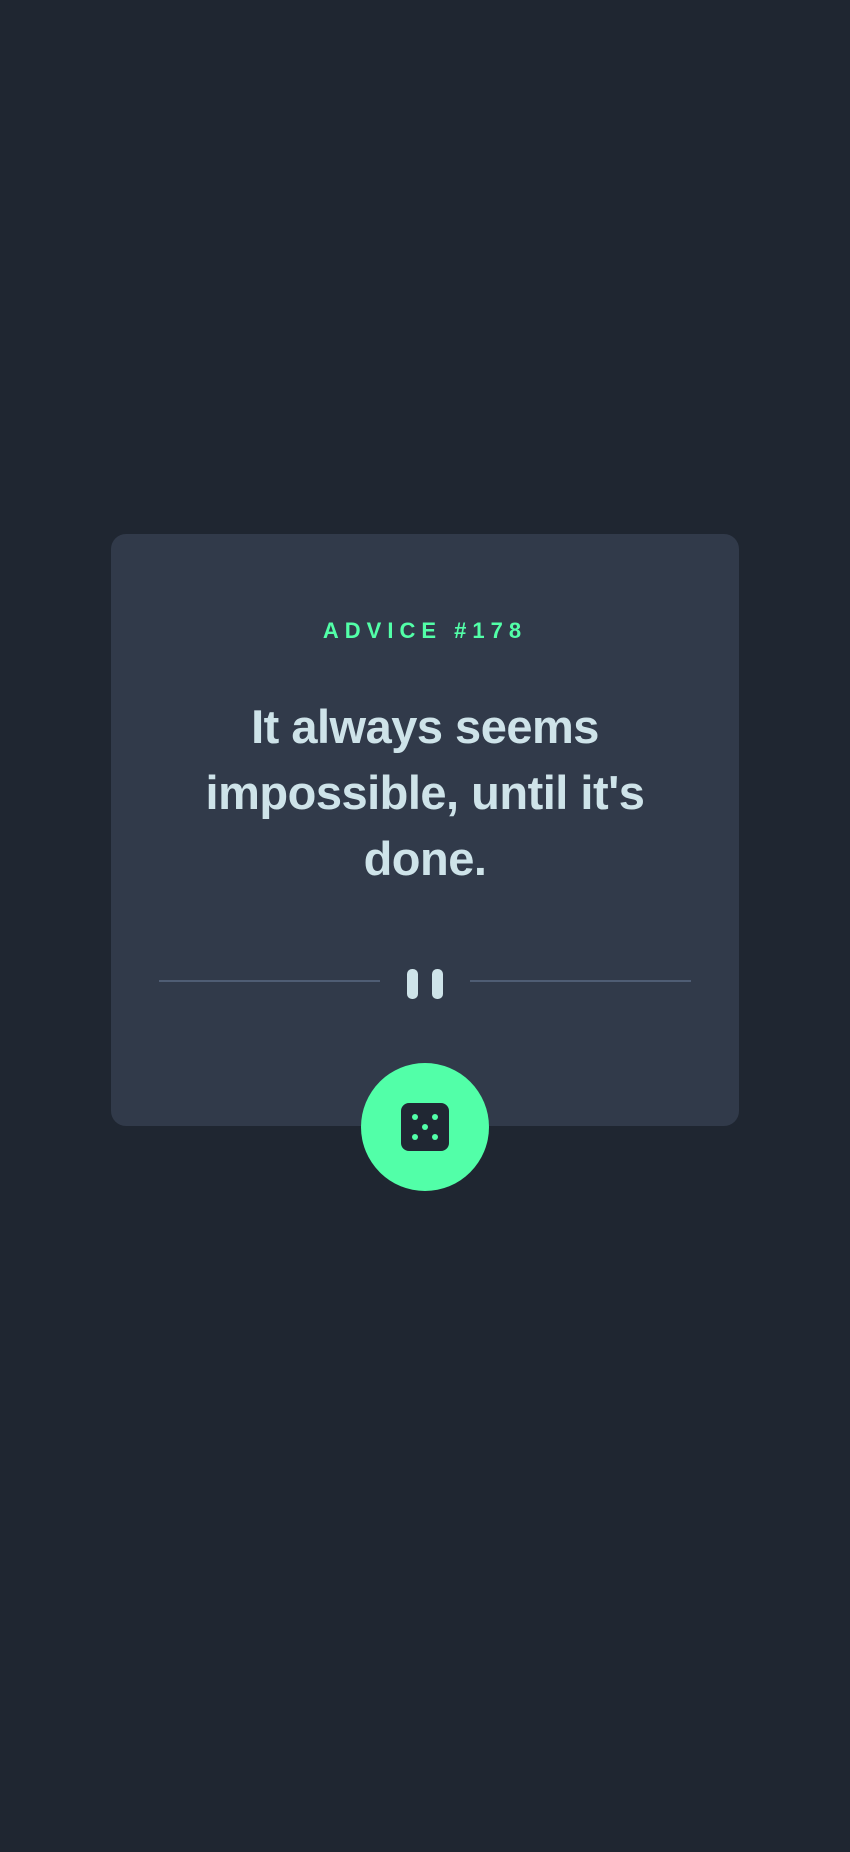 This screenshot has height=1852, width=850. What do you see at coordinates (425, 630) in the screenshot?
I see `advice-id-label: ADVICE #178` at bounding box center [425, 630].